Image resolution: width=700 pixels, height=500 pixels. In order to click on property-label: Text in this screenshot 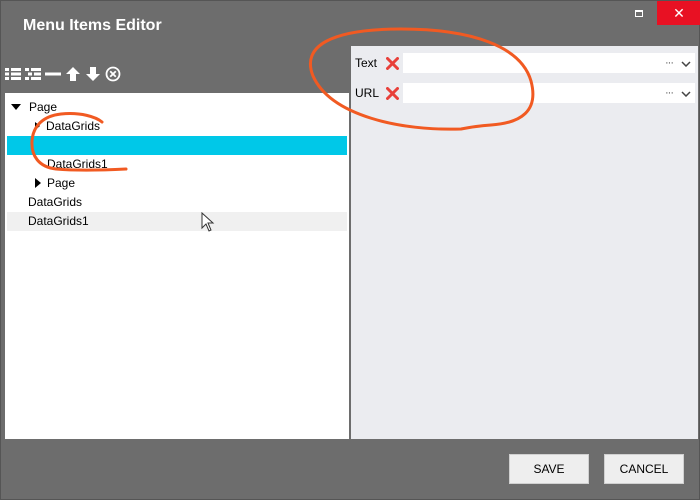, I will do `click(366, 63)`.